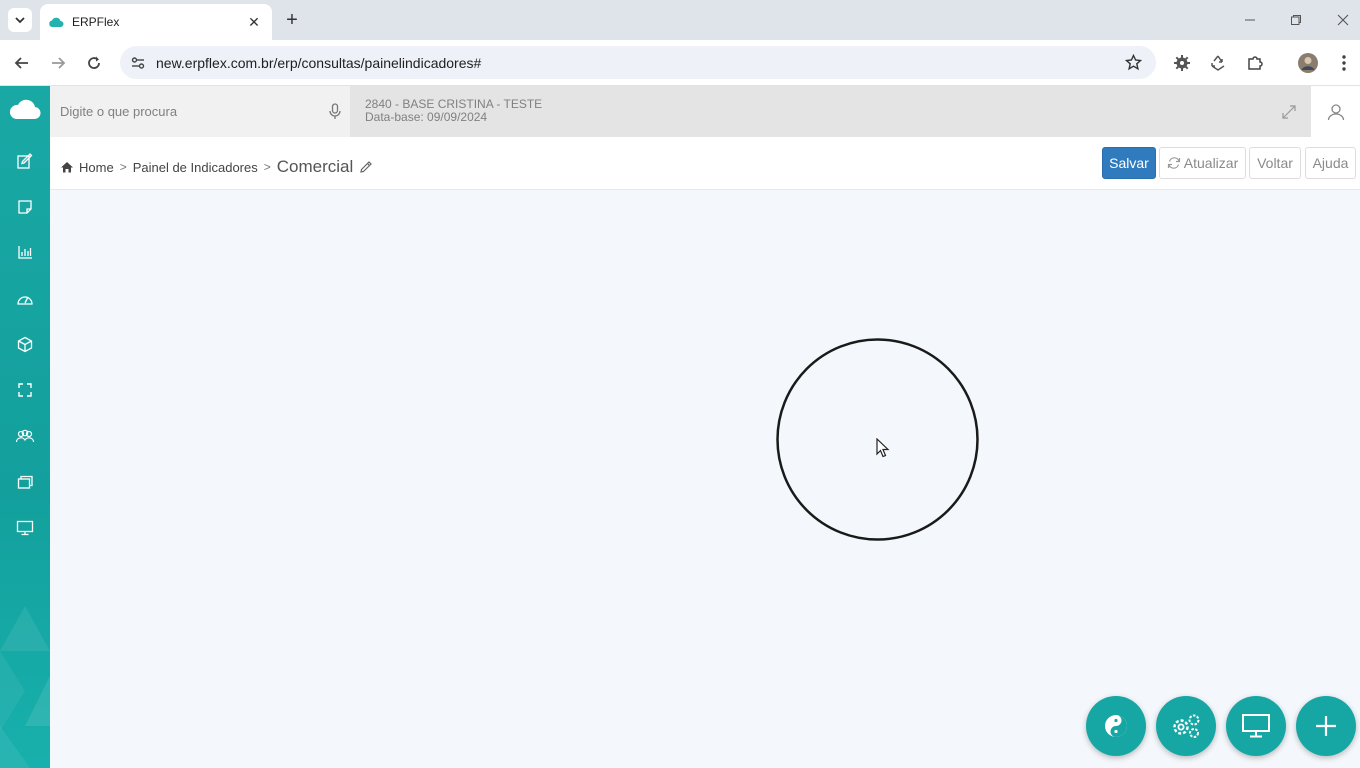  What do you see at coordinates (1250, 20) in the screenshot?
I see `minimize-icon` at bounding box center [1250, 20].